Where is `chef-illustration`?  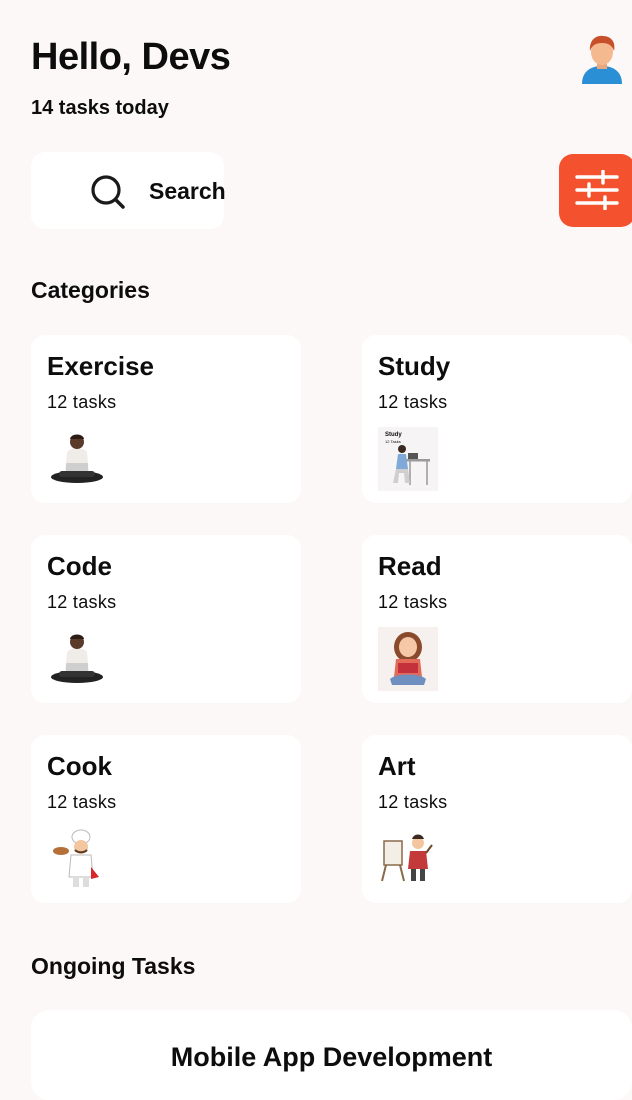 chef-illustration is located at coordinates (77, 859).